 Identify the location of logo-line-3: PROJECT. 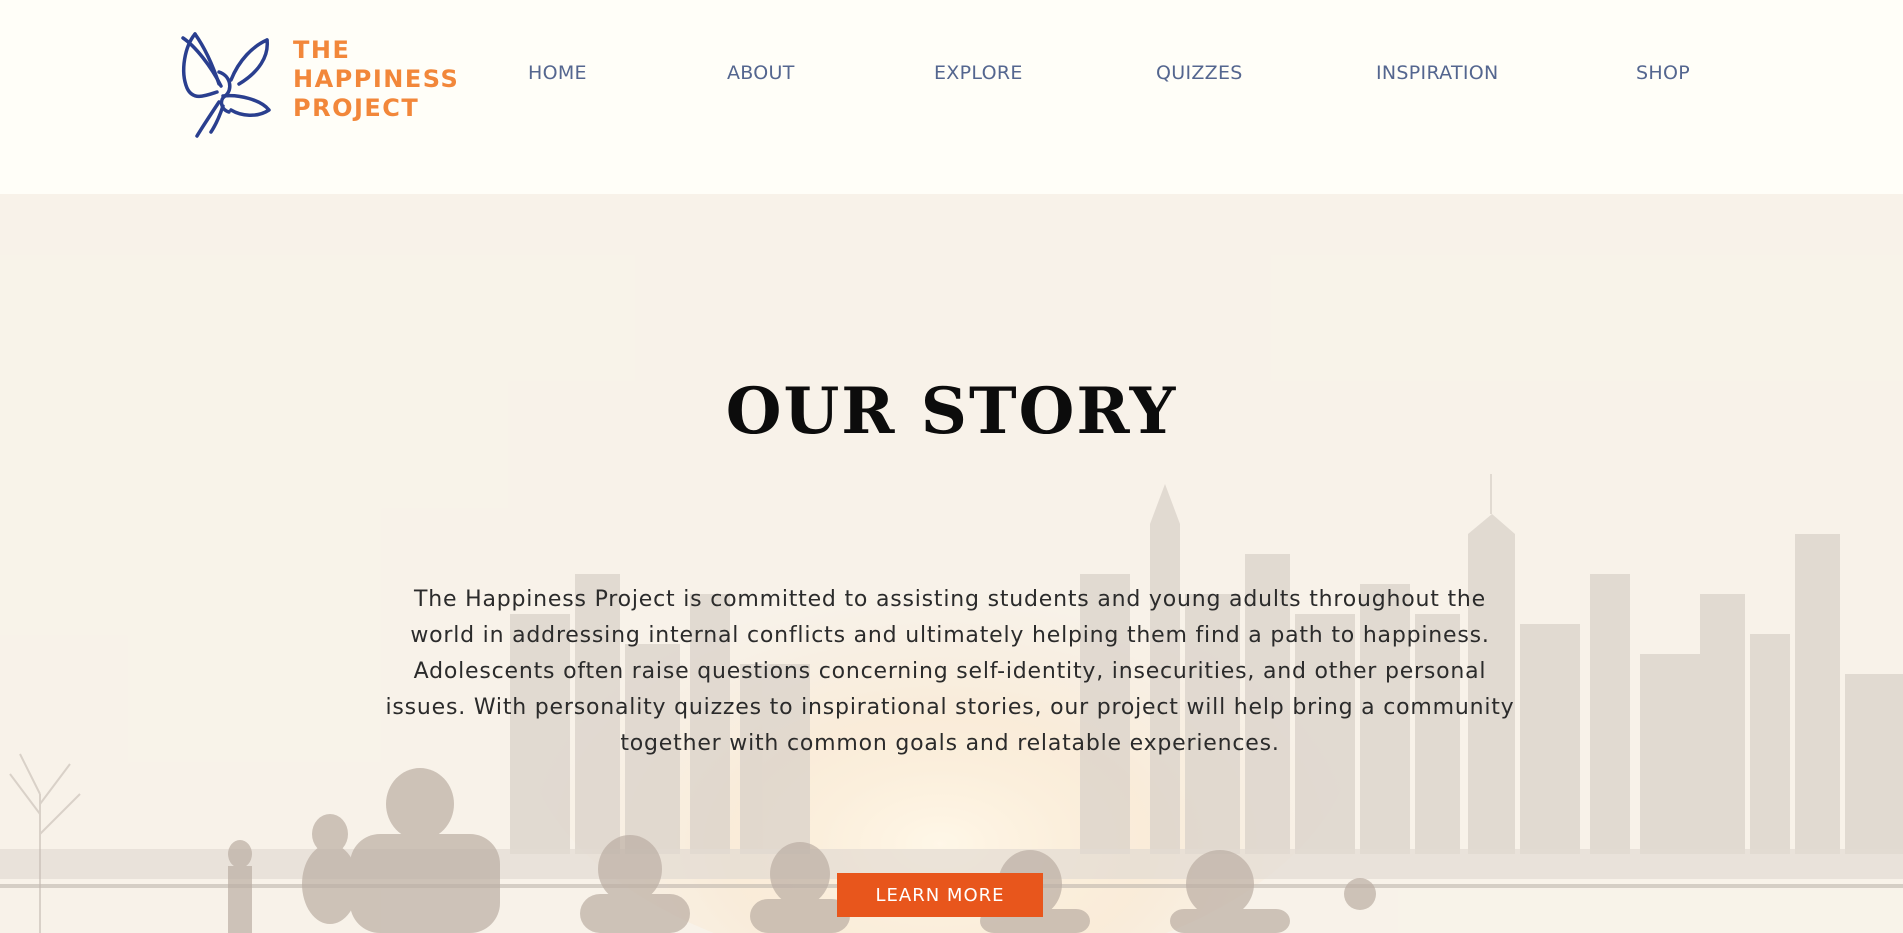
(356, 108).